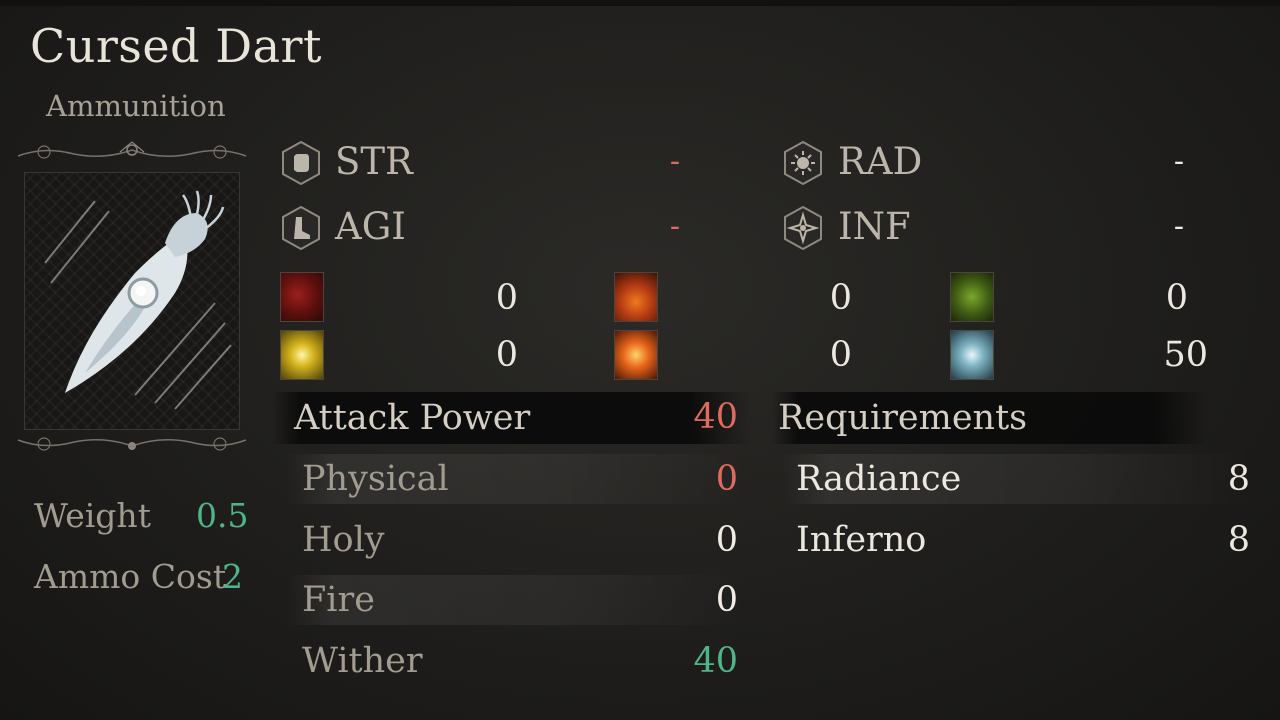 This screenshot has height=720, width=1280. I want to click on damage-value-holy: 0, so click(726, 540).